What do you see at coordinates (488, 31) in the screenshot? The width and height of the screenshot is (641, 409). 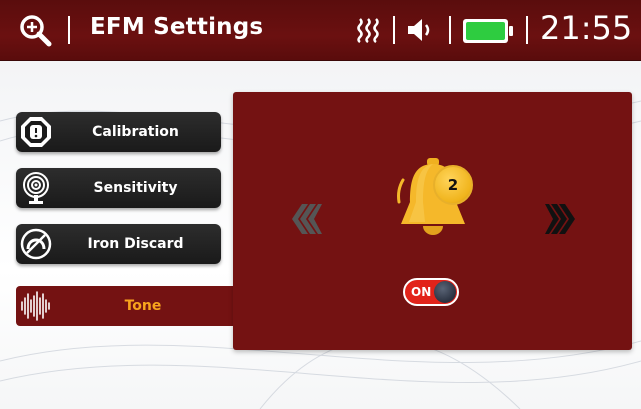 I see `battery-icon` at bounding box center [488, 31].